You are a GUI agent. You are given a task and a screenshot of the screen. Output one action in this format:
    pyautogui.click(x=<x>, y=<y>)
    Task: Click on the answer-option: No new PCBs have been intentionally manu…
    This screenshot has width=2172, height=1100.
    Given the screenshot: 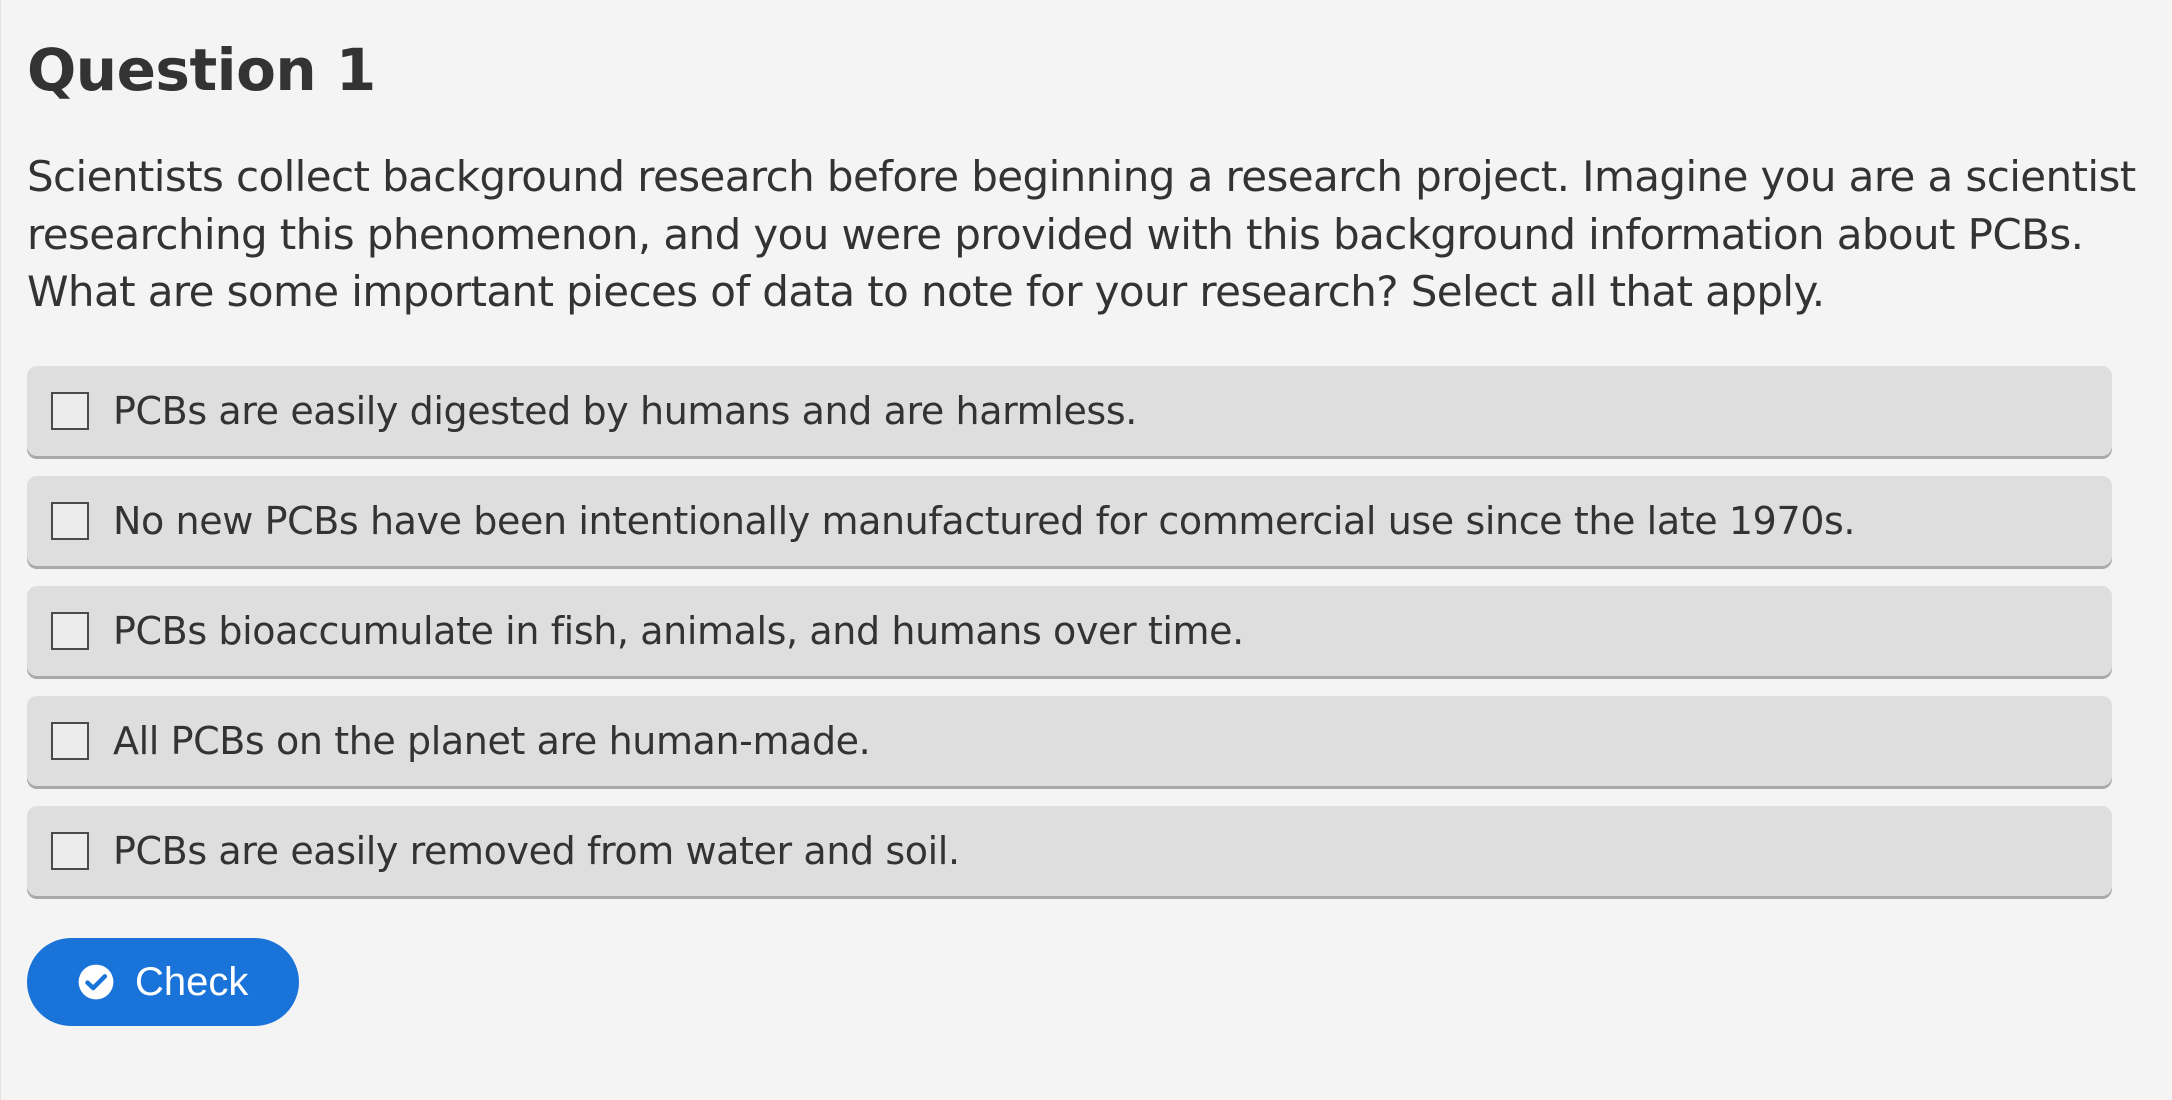 What is the action you would take?
    pyautogui.click(x=1069, y=521)
    